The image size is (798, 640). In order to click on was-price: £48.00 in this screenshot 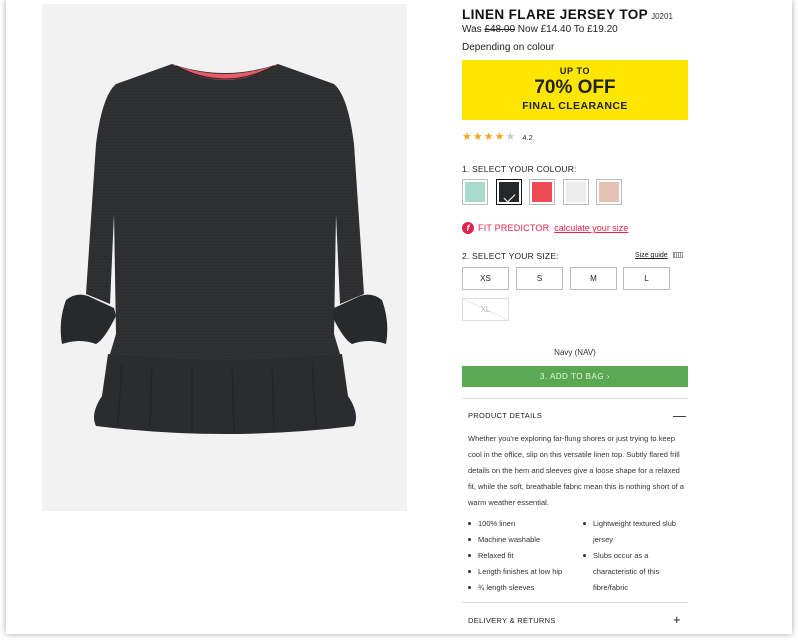, I will do `click(500, 29)`.